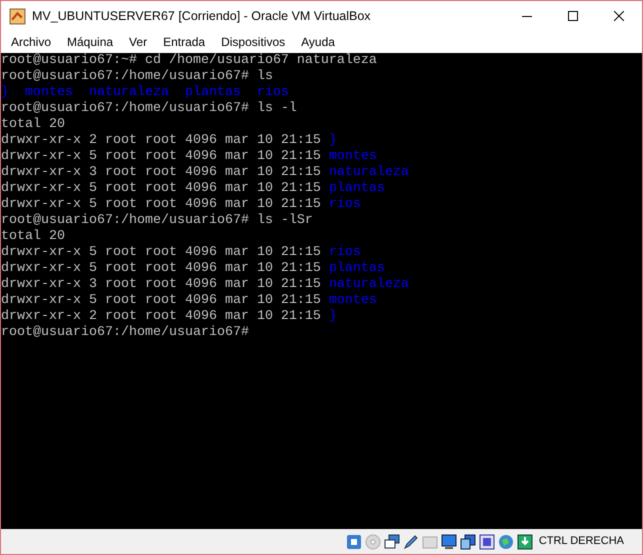 This screenshot has height=555, width=643. What do you see at coordinates (318, 42) in the screenshot?
I see `menu-item: Ayuda` at bounding box center [318, 42].